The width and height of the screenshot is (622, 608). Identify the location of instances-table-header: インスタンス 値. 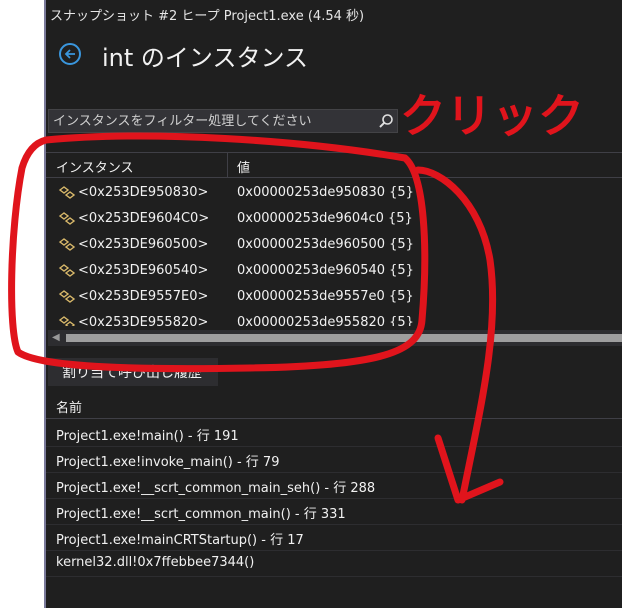
(334, 165).